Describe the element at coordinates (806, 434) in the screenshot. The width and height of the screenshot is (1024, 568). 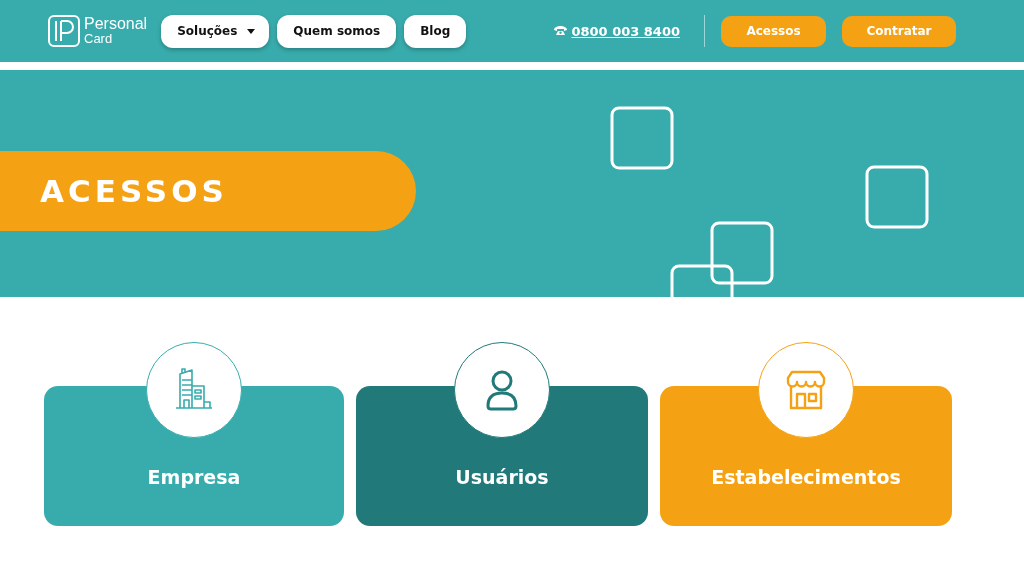
I see `access-card: Estabelecimentos` at that location.